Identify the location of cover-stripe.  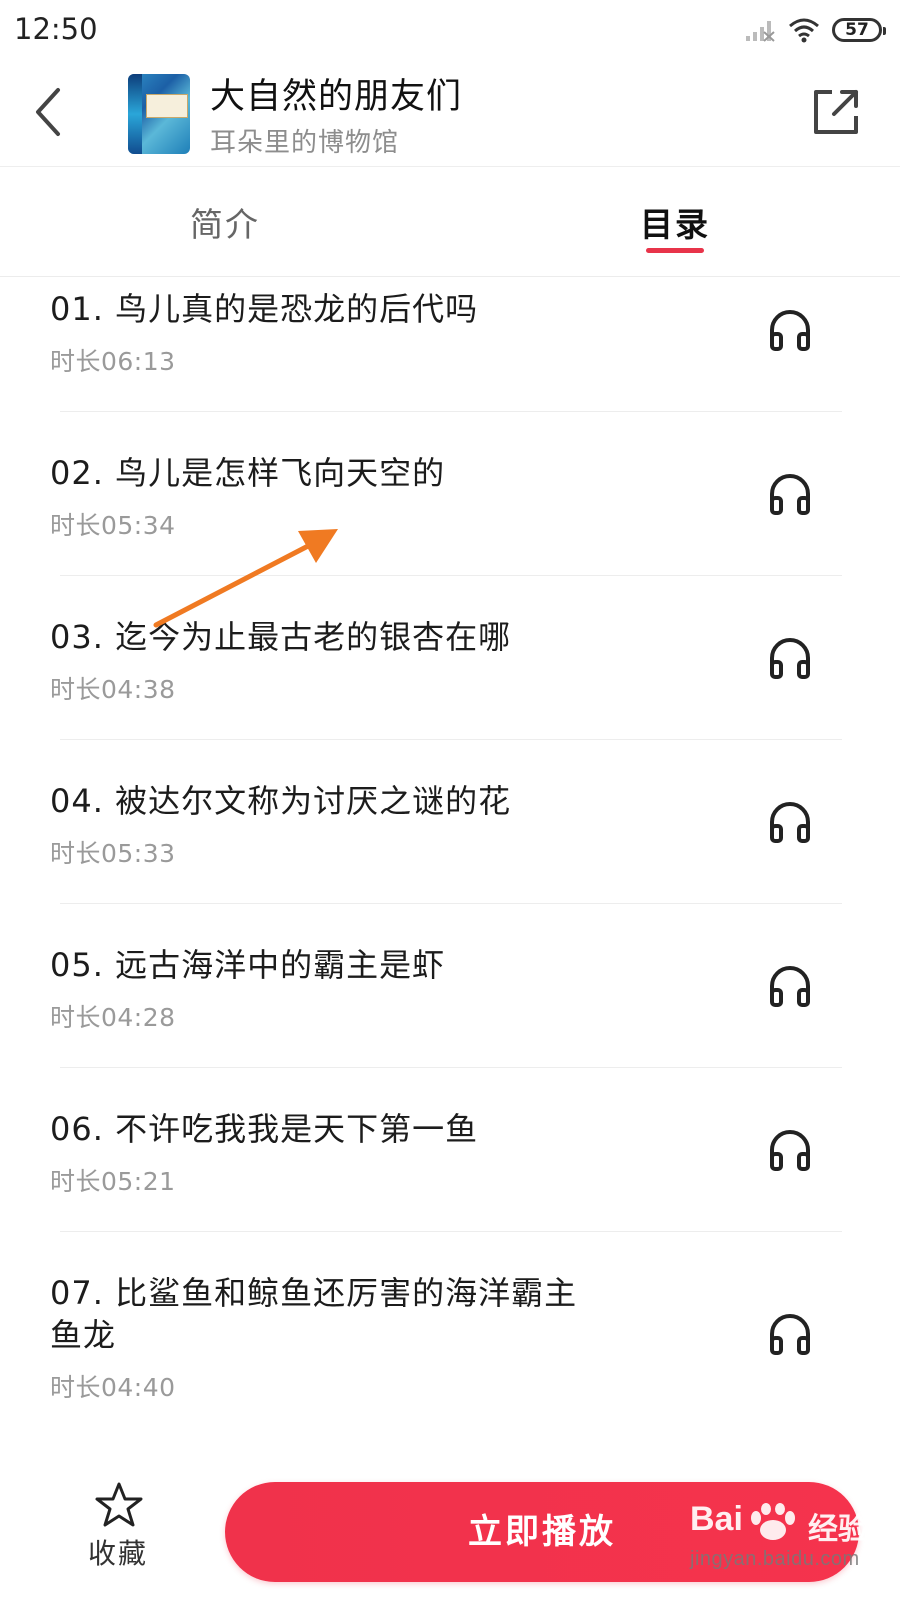
(135, 114).